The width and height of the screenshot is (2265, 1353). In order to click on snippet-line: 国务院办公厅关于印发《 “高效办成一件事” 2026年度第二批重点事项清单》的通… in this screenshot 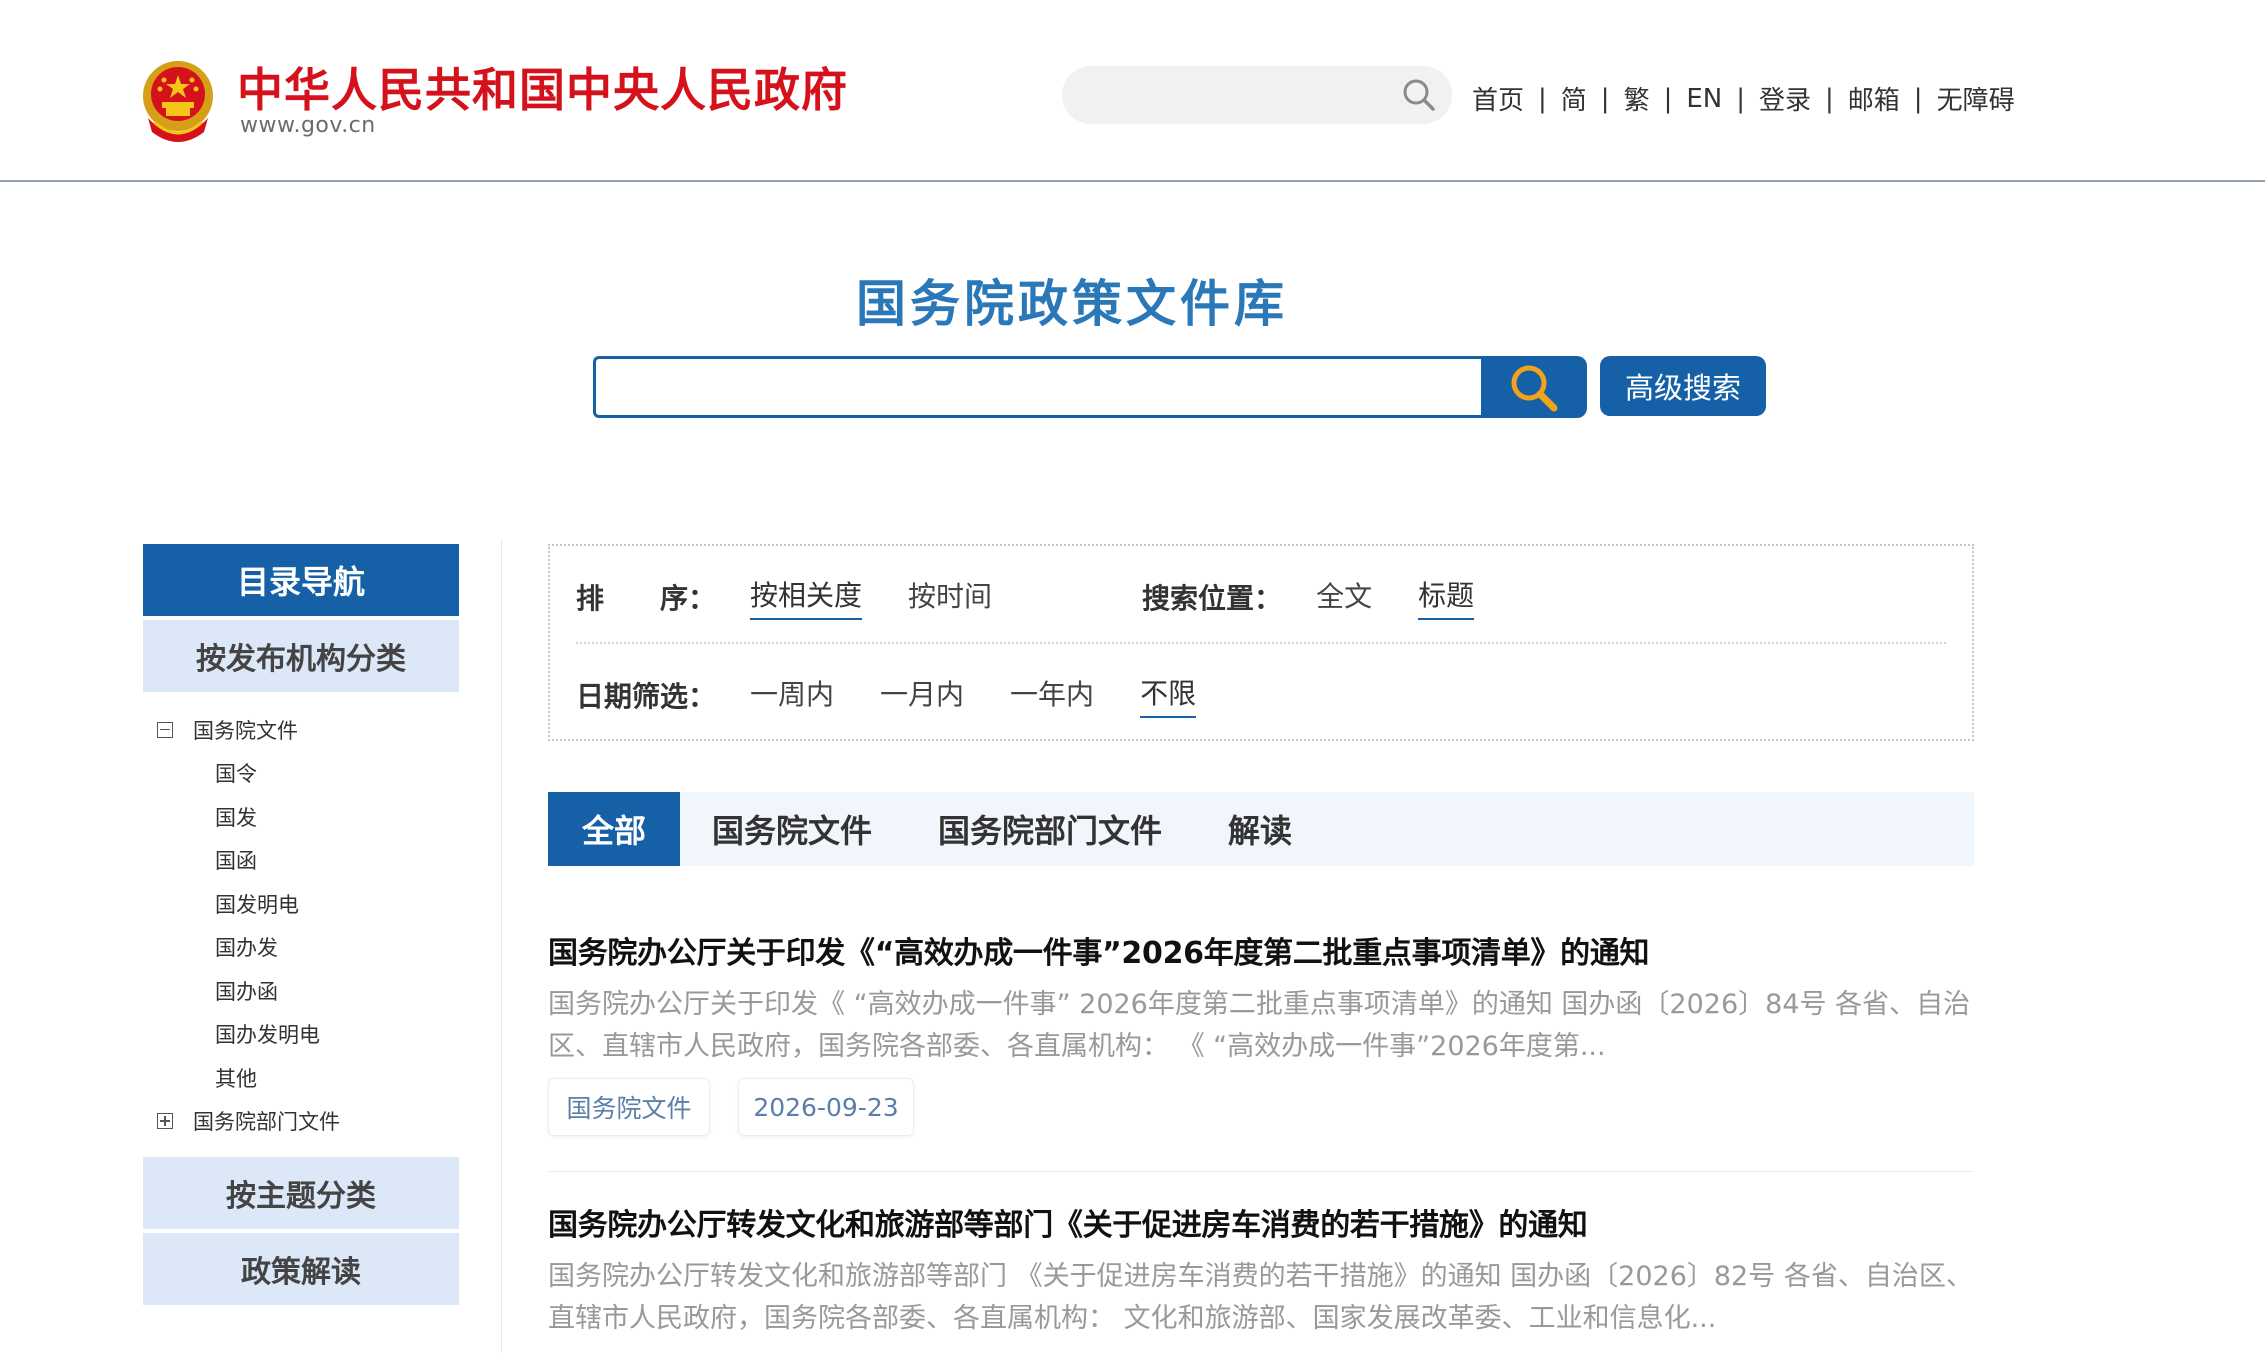, I will do `click(1259, 1004)`.